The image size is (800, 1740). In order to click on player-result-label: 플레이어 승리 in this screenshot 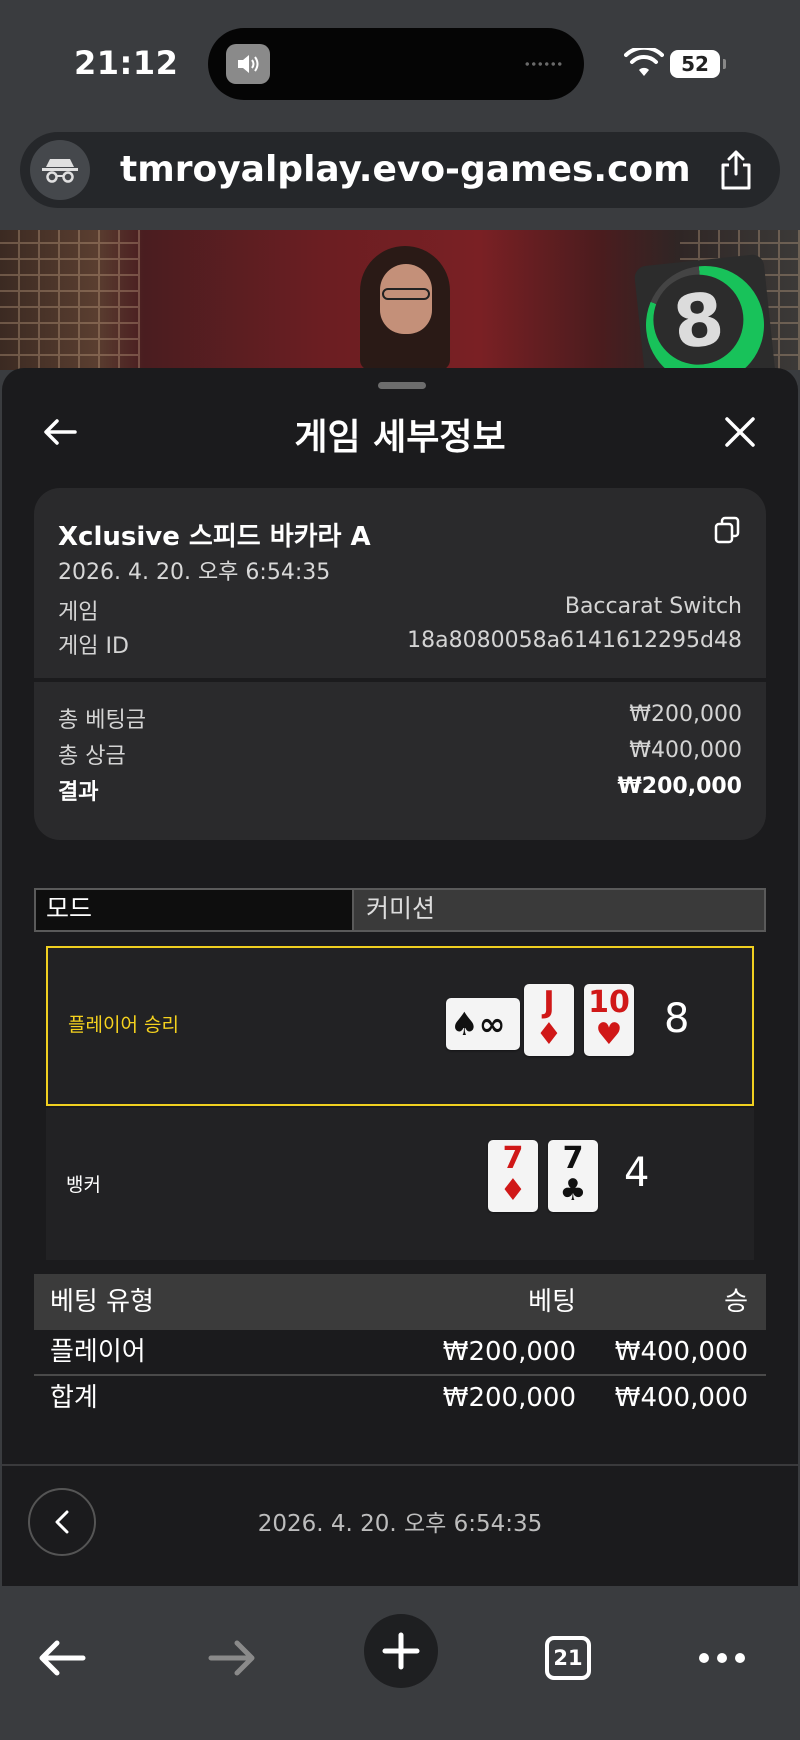, I will do `click(123, 1025)`.